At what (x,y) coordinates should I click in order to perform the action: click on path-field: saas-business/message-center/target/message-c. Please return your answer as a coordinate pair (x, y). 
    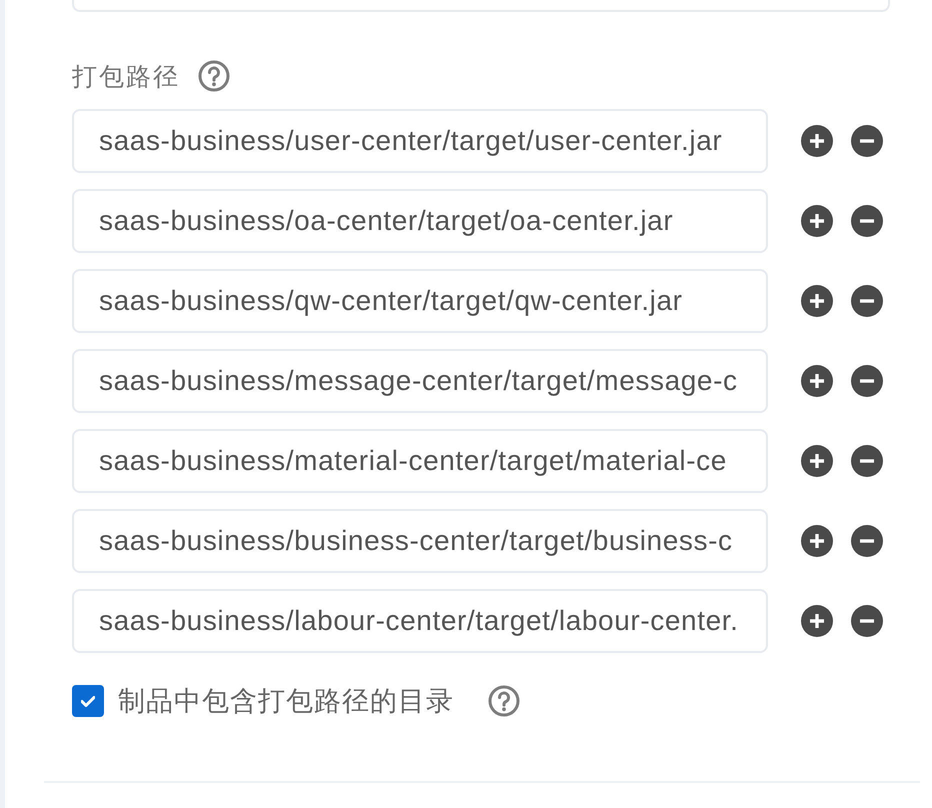
    Looking at the image, I should click on (420, 381).